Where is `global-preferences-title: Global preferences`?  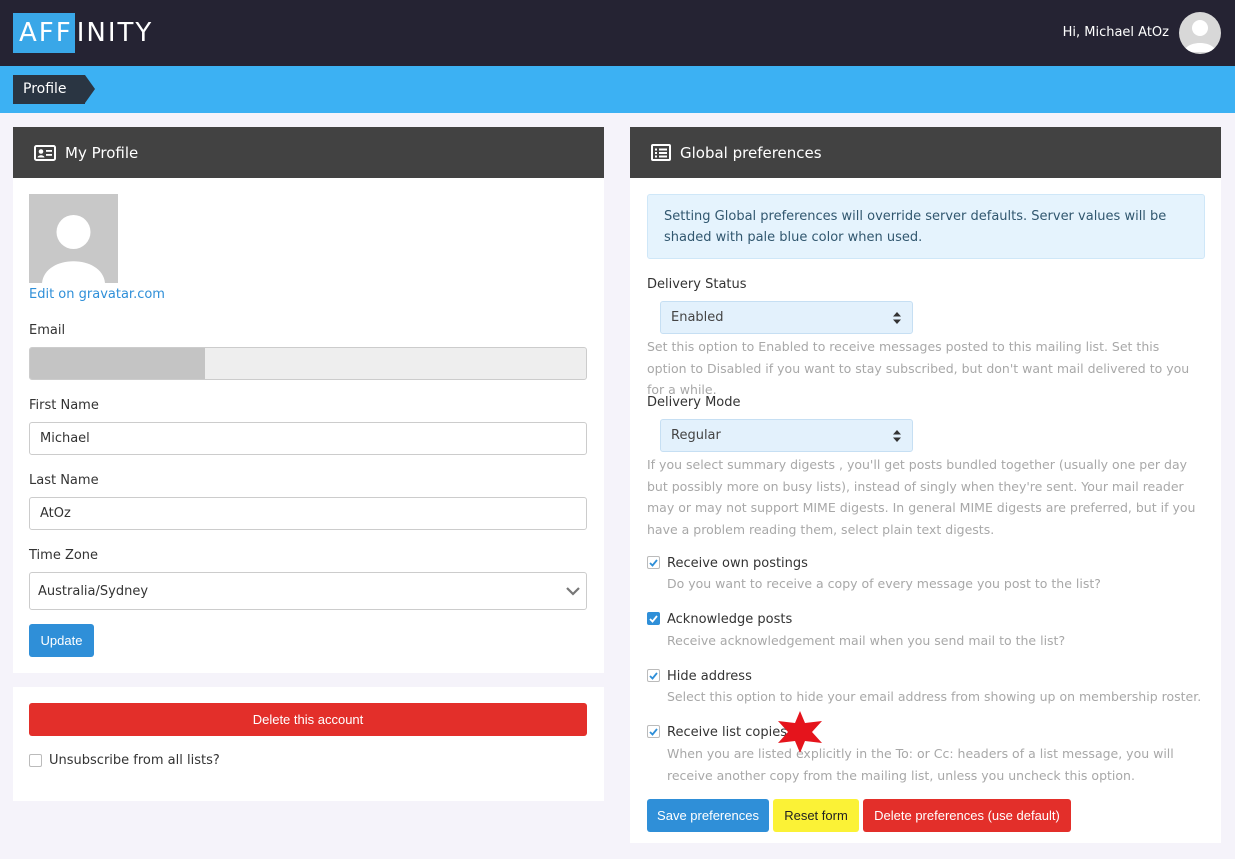
global-preferences-title: Global preferences is located at coordinates (751, 152).